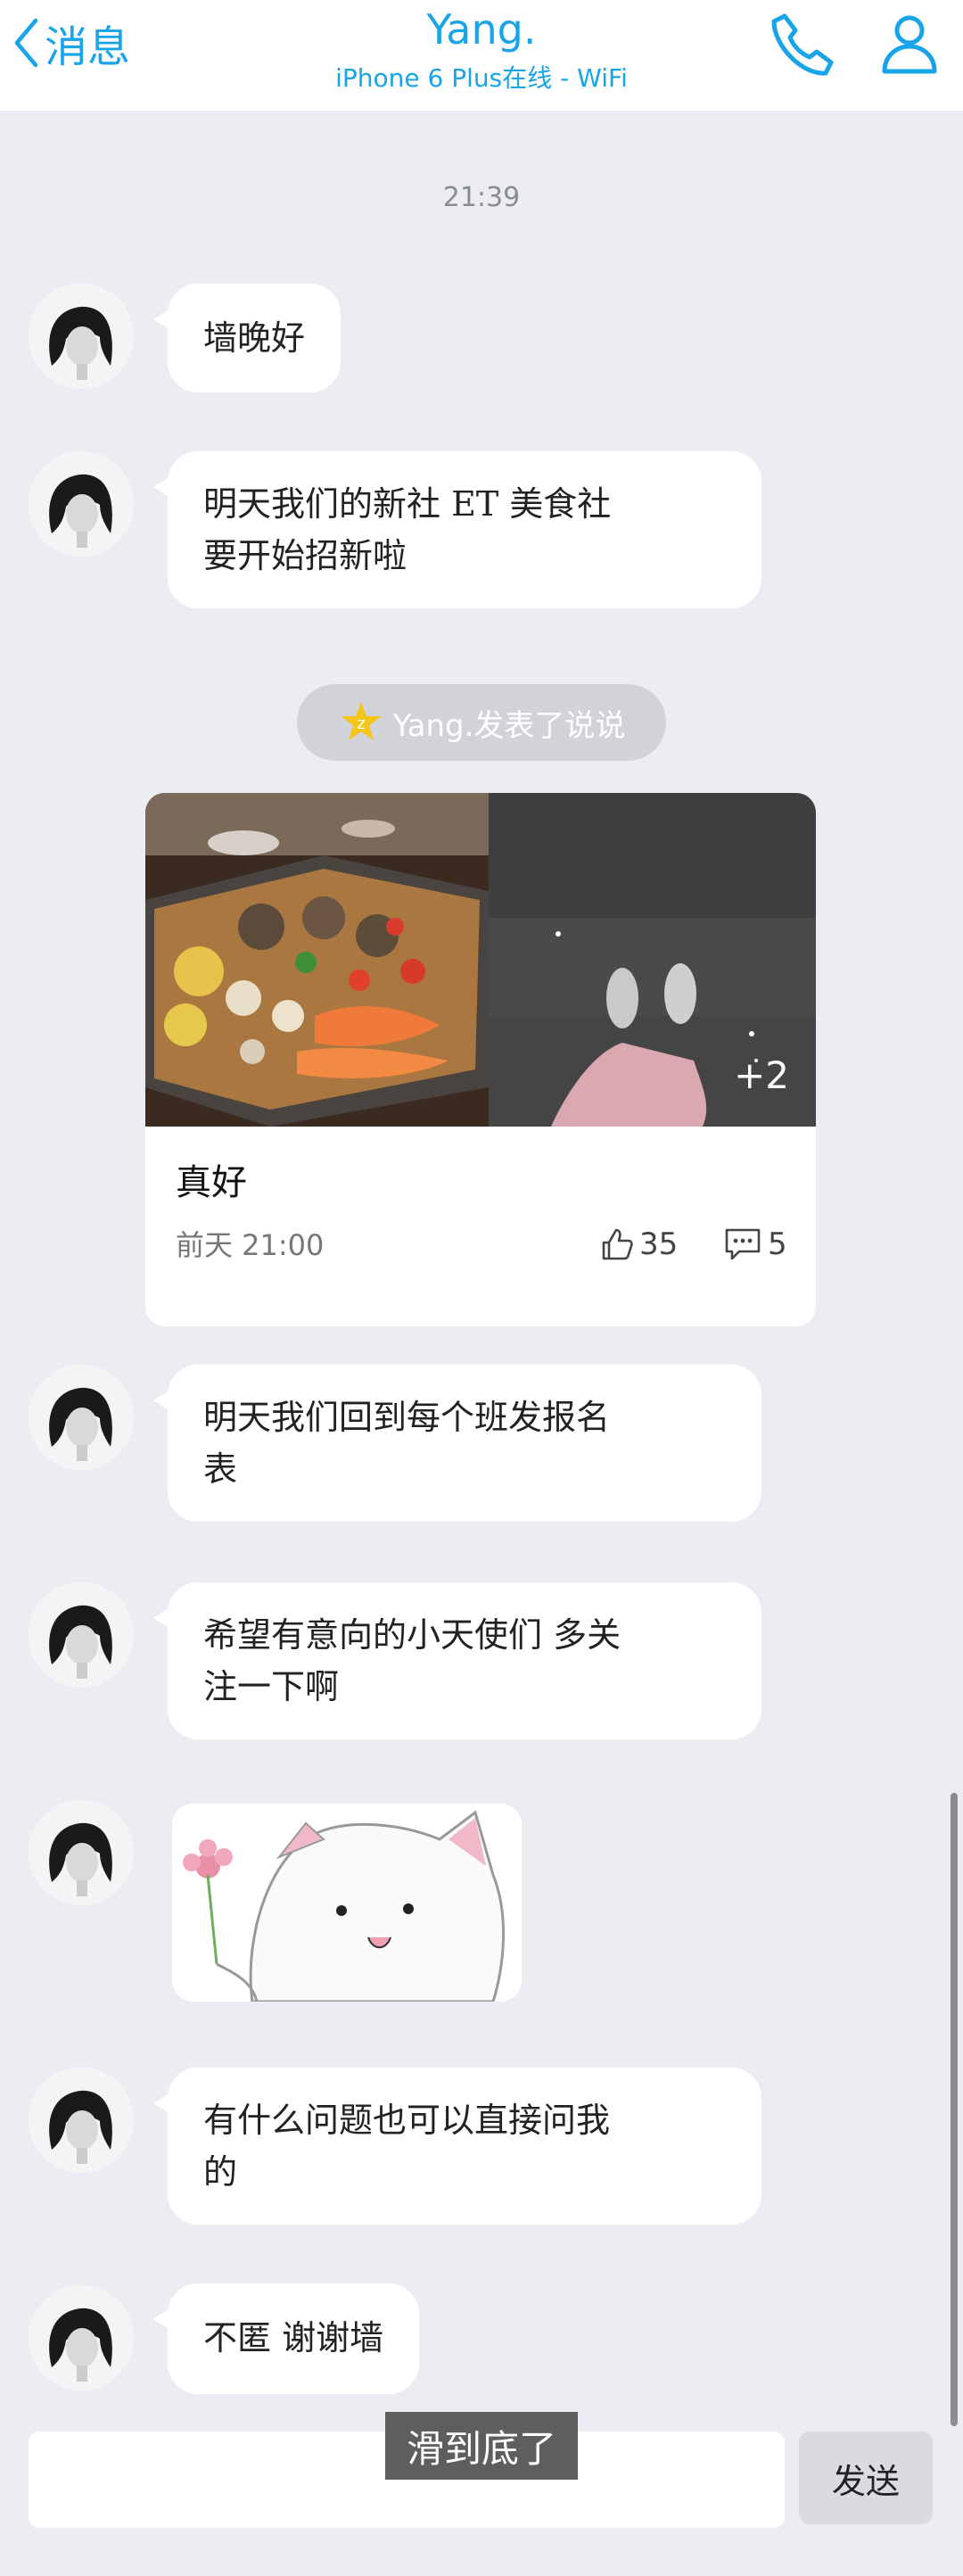  I want to click on message-bubble: 明天我们回到每个班发报名 表, so click(457, 1443).